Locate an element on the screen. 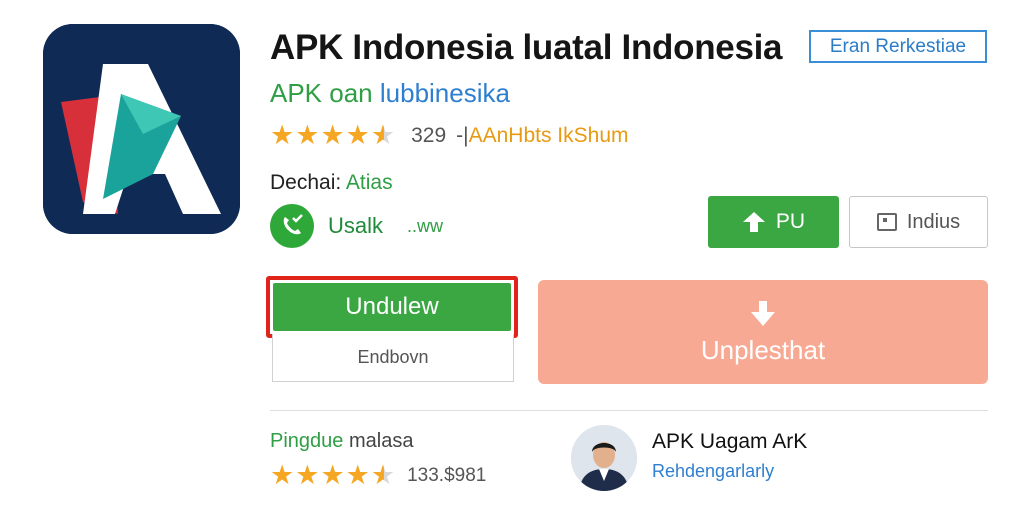 This screenshot has height=512, width=1024. app-rating-row: ★ ★ ★ ★ ★ 329 -| AAnHbts IkShum is located at coordinates (449, 135).